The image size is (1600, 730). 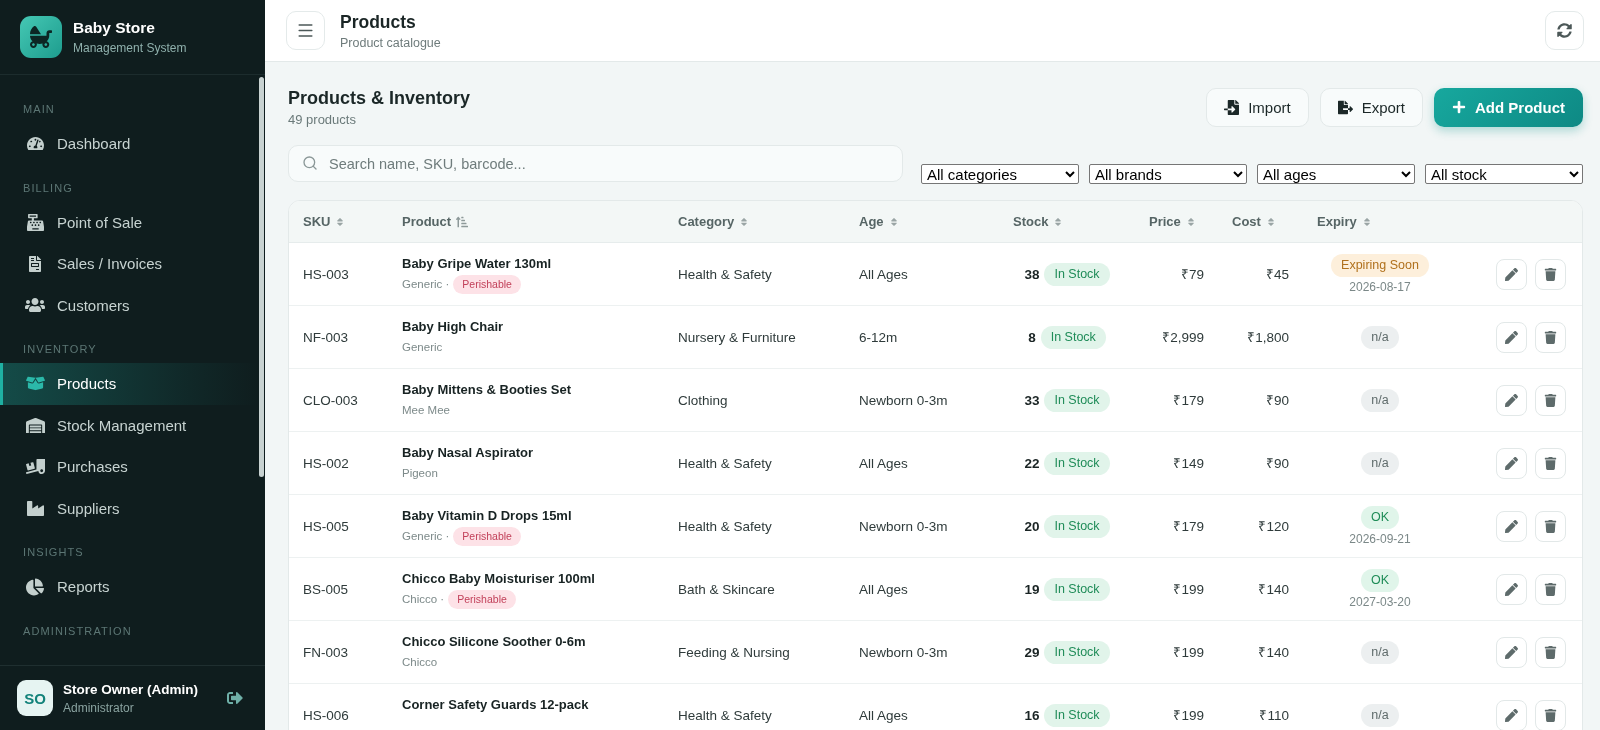 What do you see at coordinates (1000, 174) in the screenshot?
I see `filter-dropdown: All categories` at bounding box center [1000, 174].